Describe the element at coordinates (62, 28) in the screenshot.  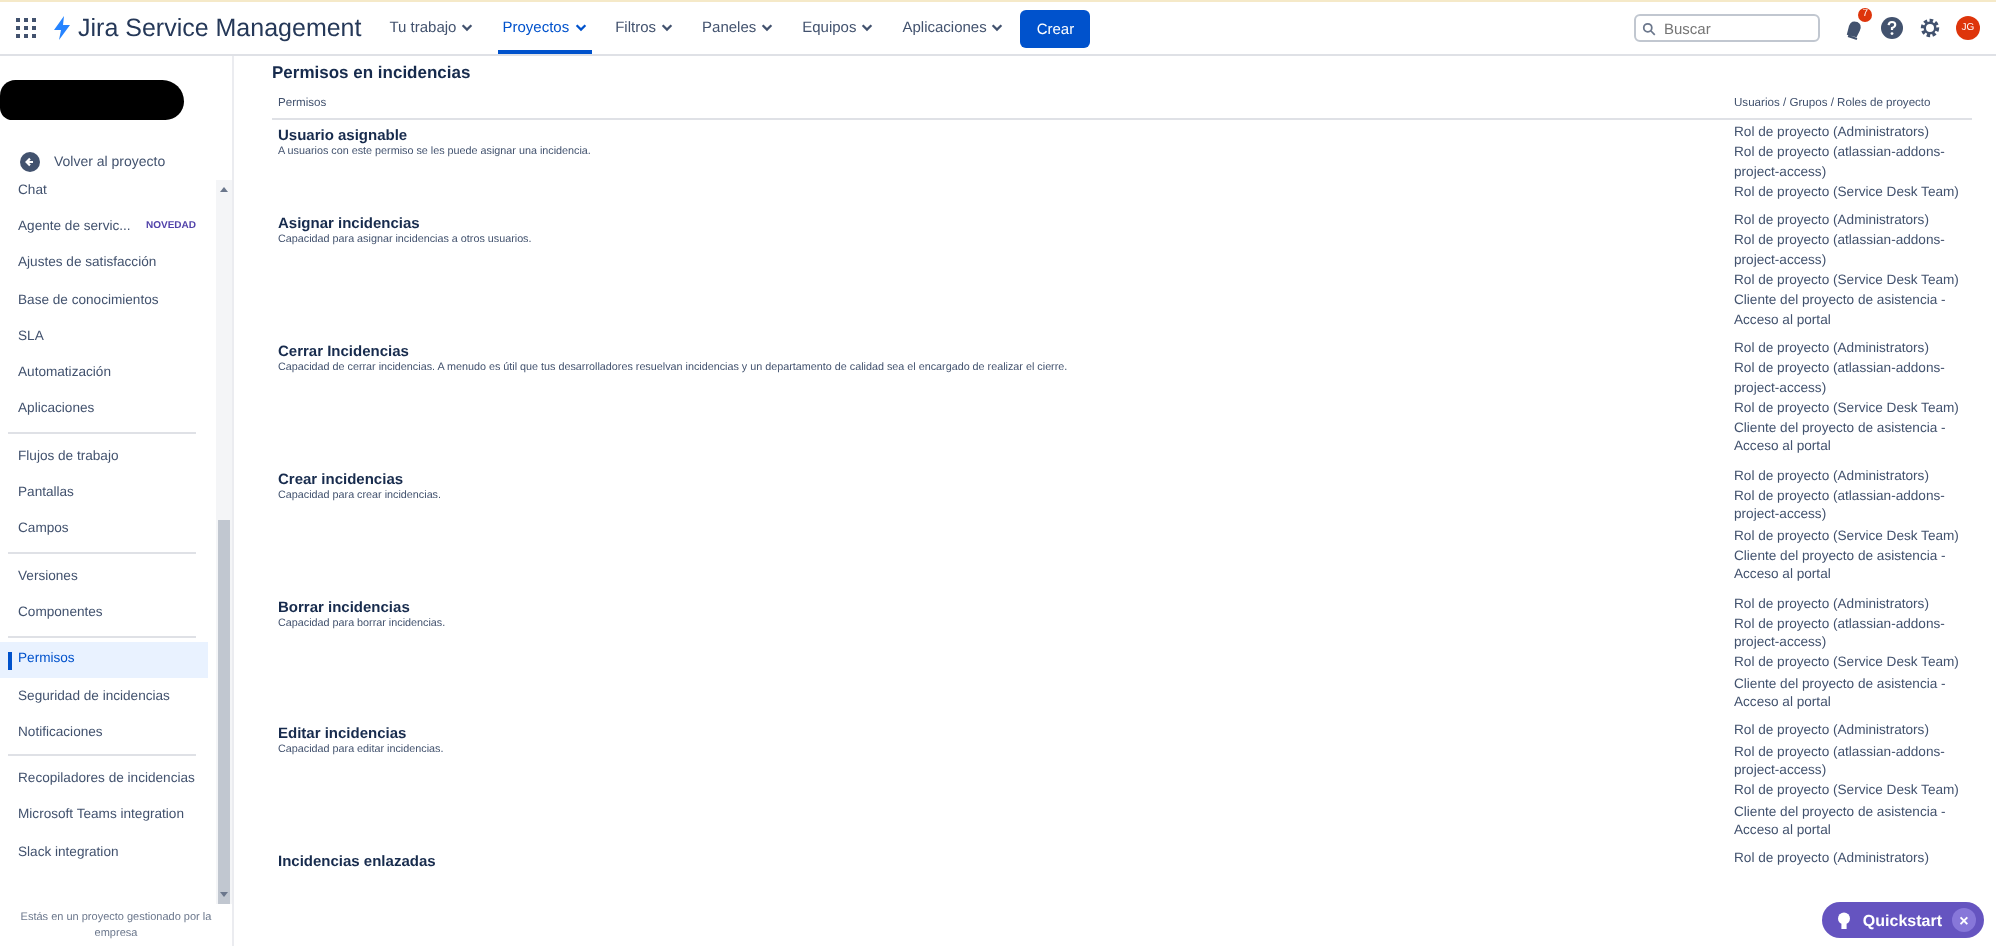
I see `lightning-logo-icon` at that location.